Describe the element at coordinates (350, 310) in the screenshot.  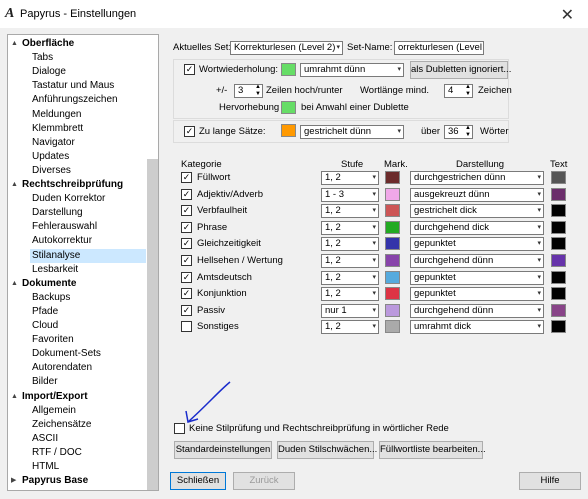
I see `row-stufe-select: nur 1 ▾` at that location.